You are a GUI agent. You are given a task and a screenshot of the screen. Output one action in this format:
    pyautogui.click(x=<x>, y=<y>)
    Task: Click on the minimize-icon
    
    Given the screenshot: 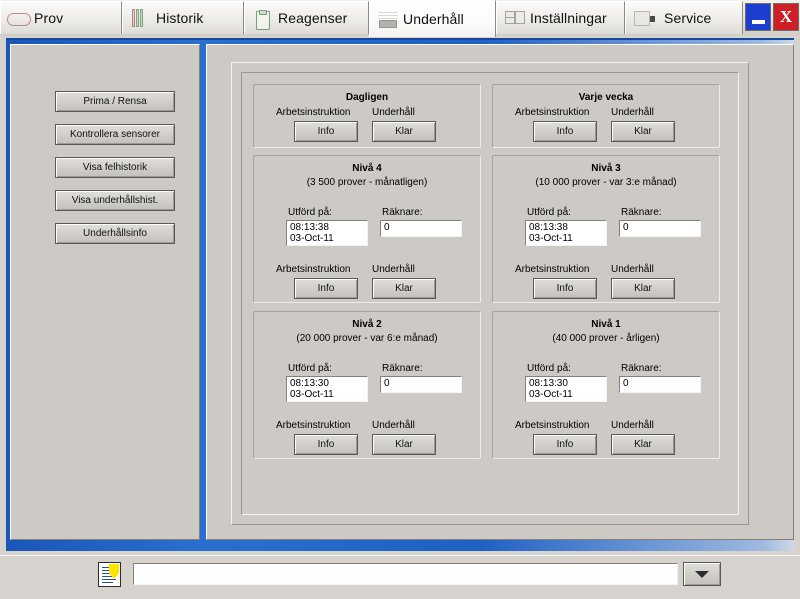 What is the action you would take?
    pyautogui.click(x=758, y=21)
    